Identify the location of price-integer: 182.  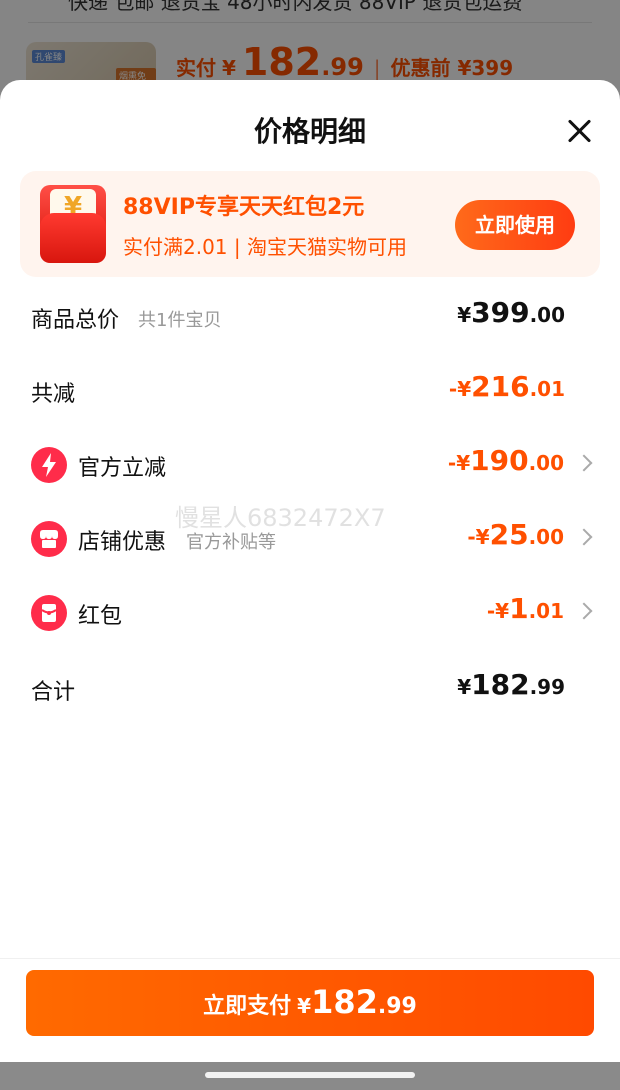
(500, 684).